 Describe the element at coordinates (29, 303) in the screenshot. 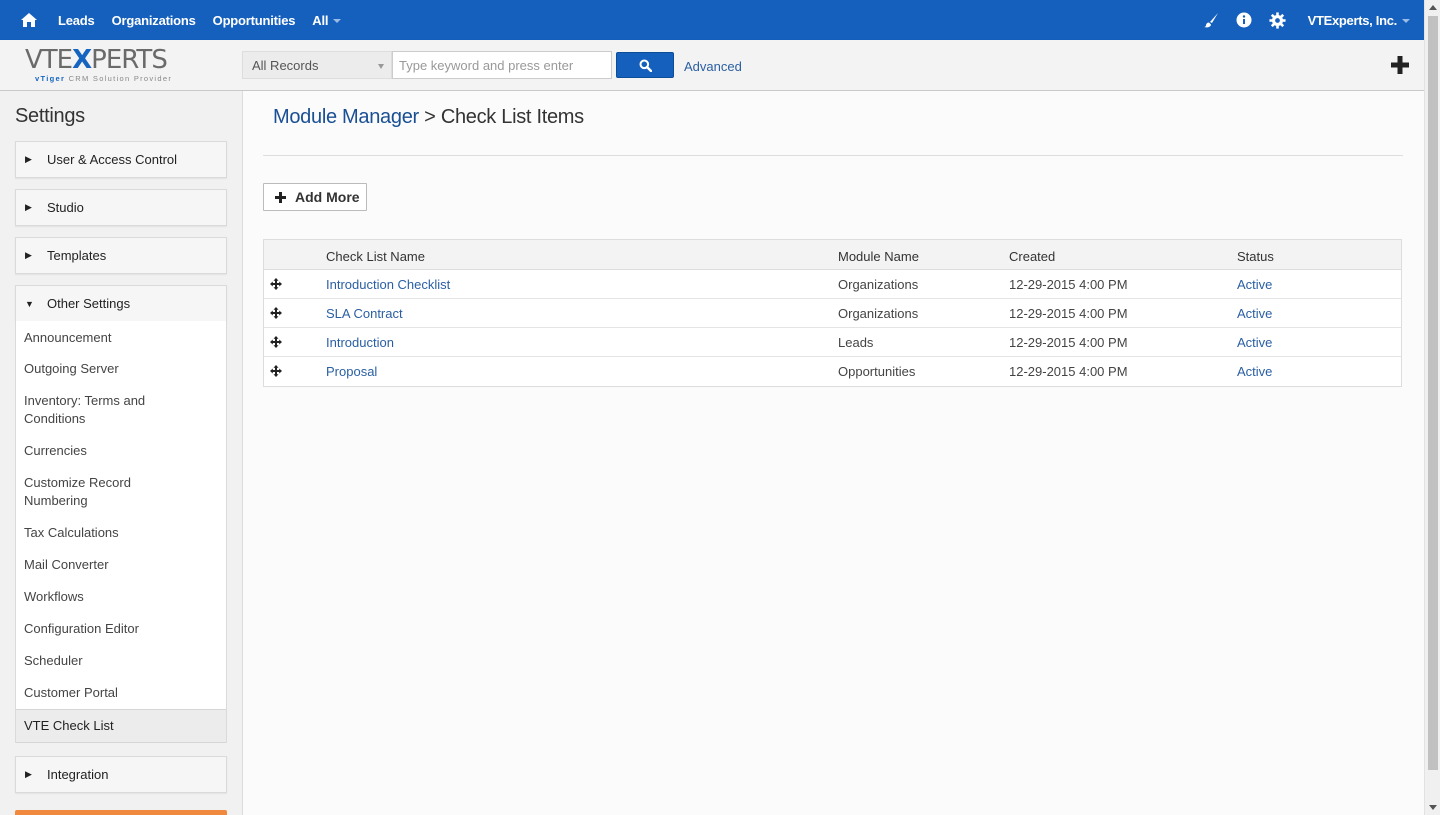

I see `caret-down-icon: ▼` at that location.